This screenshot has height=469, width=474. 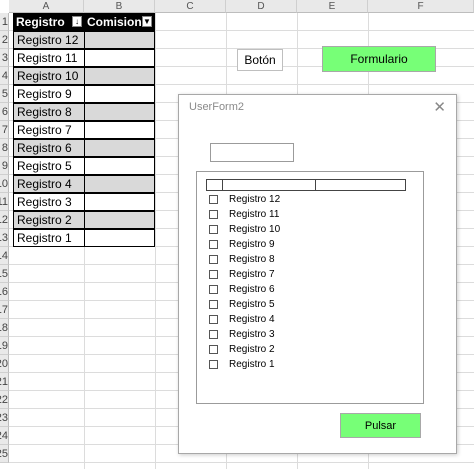 What do you see at coordinates (4, 418) in the screenshot?
I see `row-header: 23` at bounding box center [4, 418].